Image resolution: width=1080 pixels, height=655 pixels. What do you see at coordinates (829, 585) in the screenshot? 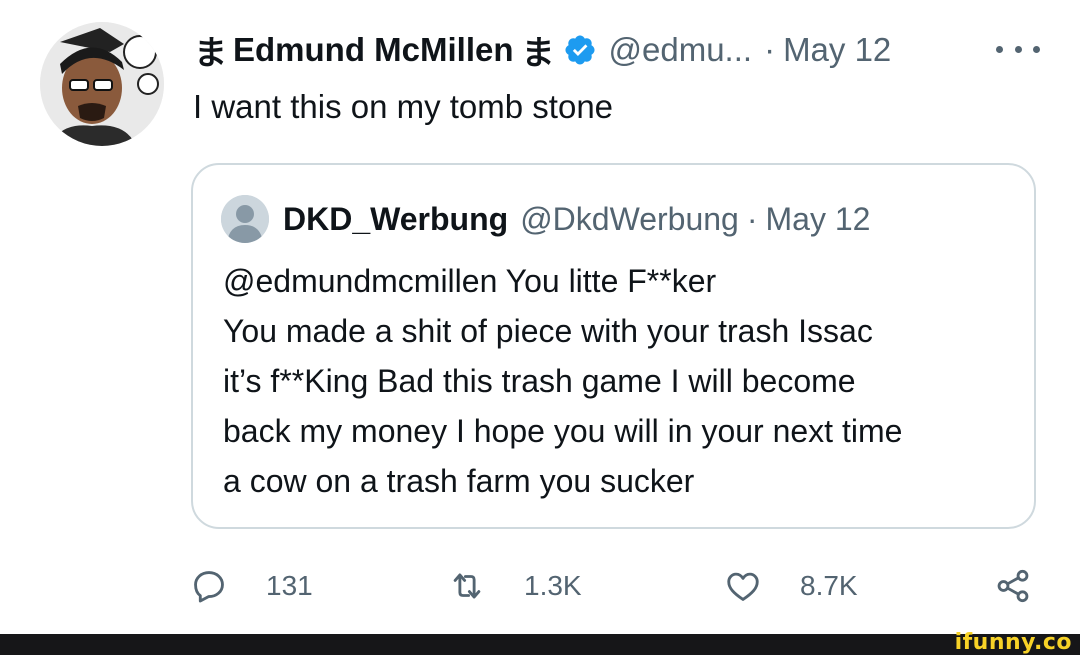
I see `like-count: 8.7K` at bounding box center [829, 585].